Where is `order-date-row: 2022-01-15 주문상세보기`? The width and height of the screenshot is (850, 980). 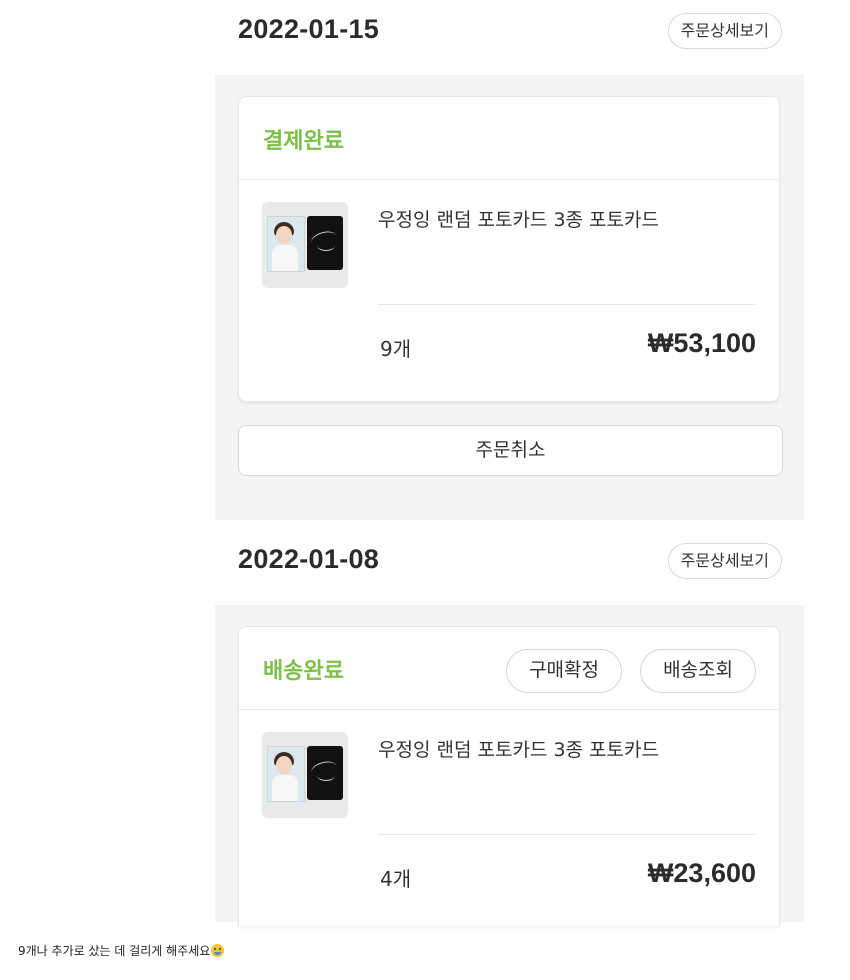 order-date-row: 2022-01-15 주문상세보기 is located at coordinates (510, 31).